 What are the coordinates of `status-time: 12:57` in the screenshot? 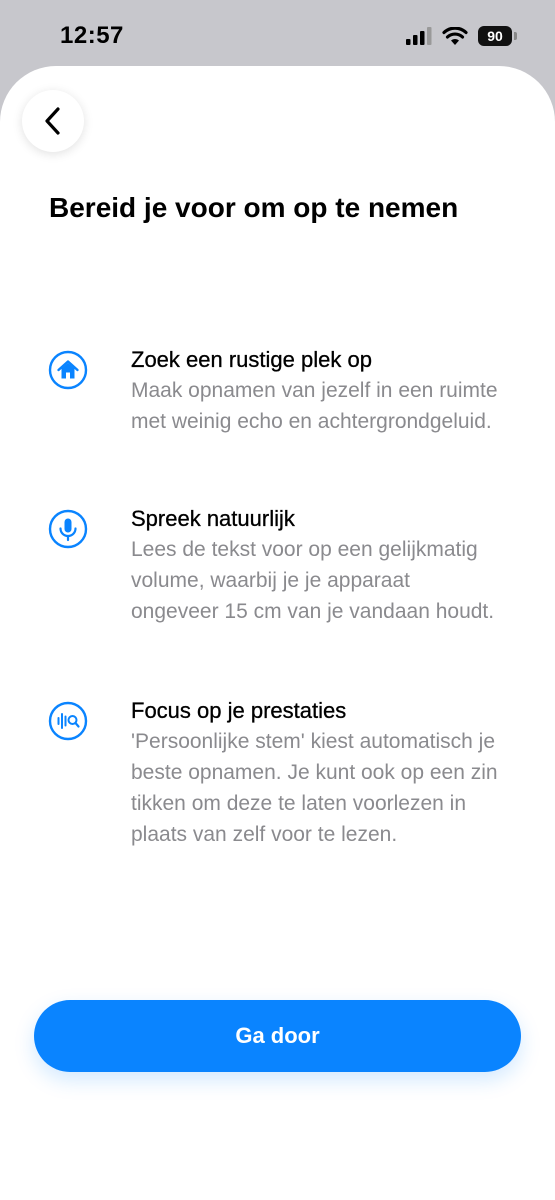 It's located at (92, 35).